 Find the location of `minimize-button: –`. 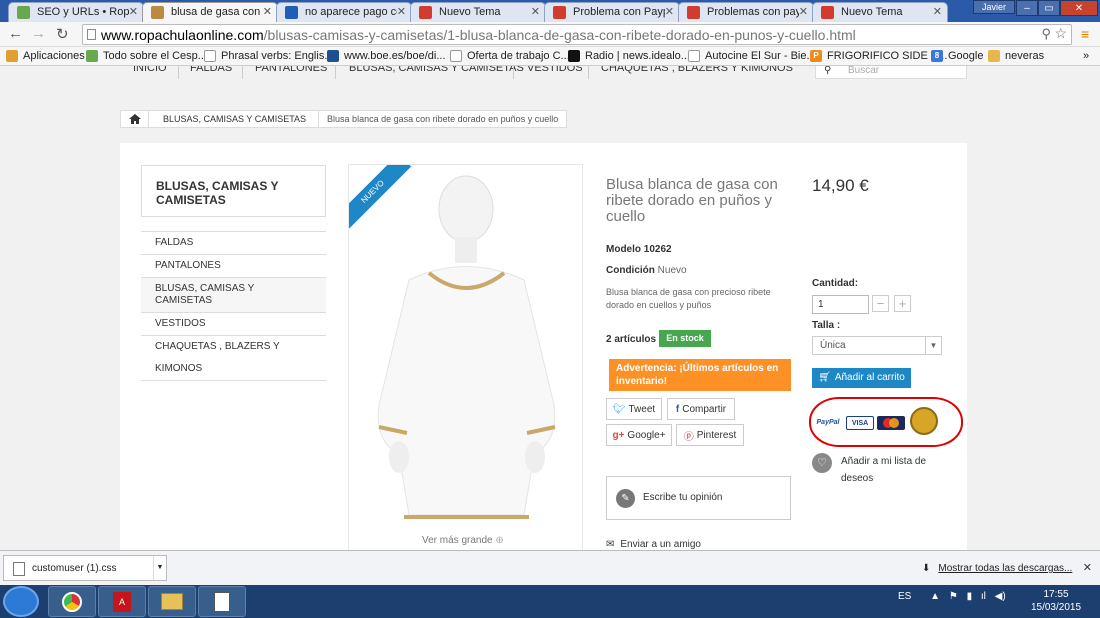

minimize-button: – is located at coordinates (1027, 8).